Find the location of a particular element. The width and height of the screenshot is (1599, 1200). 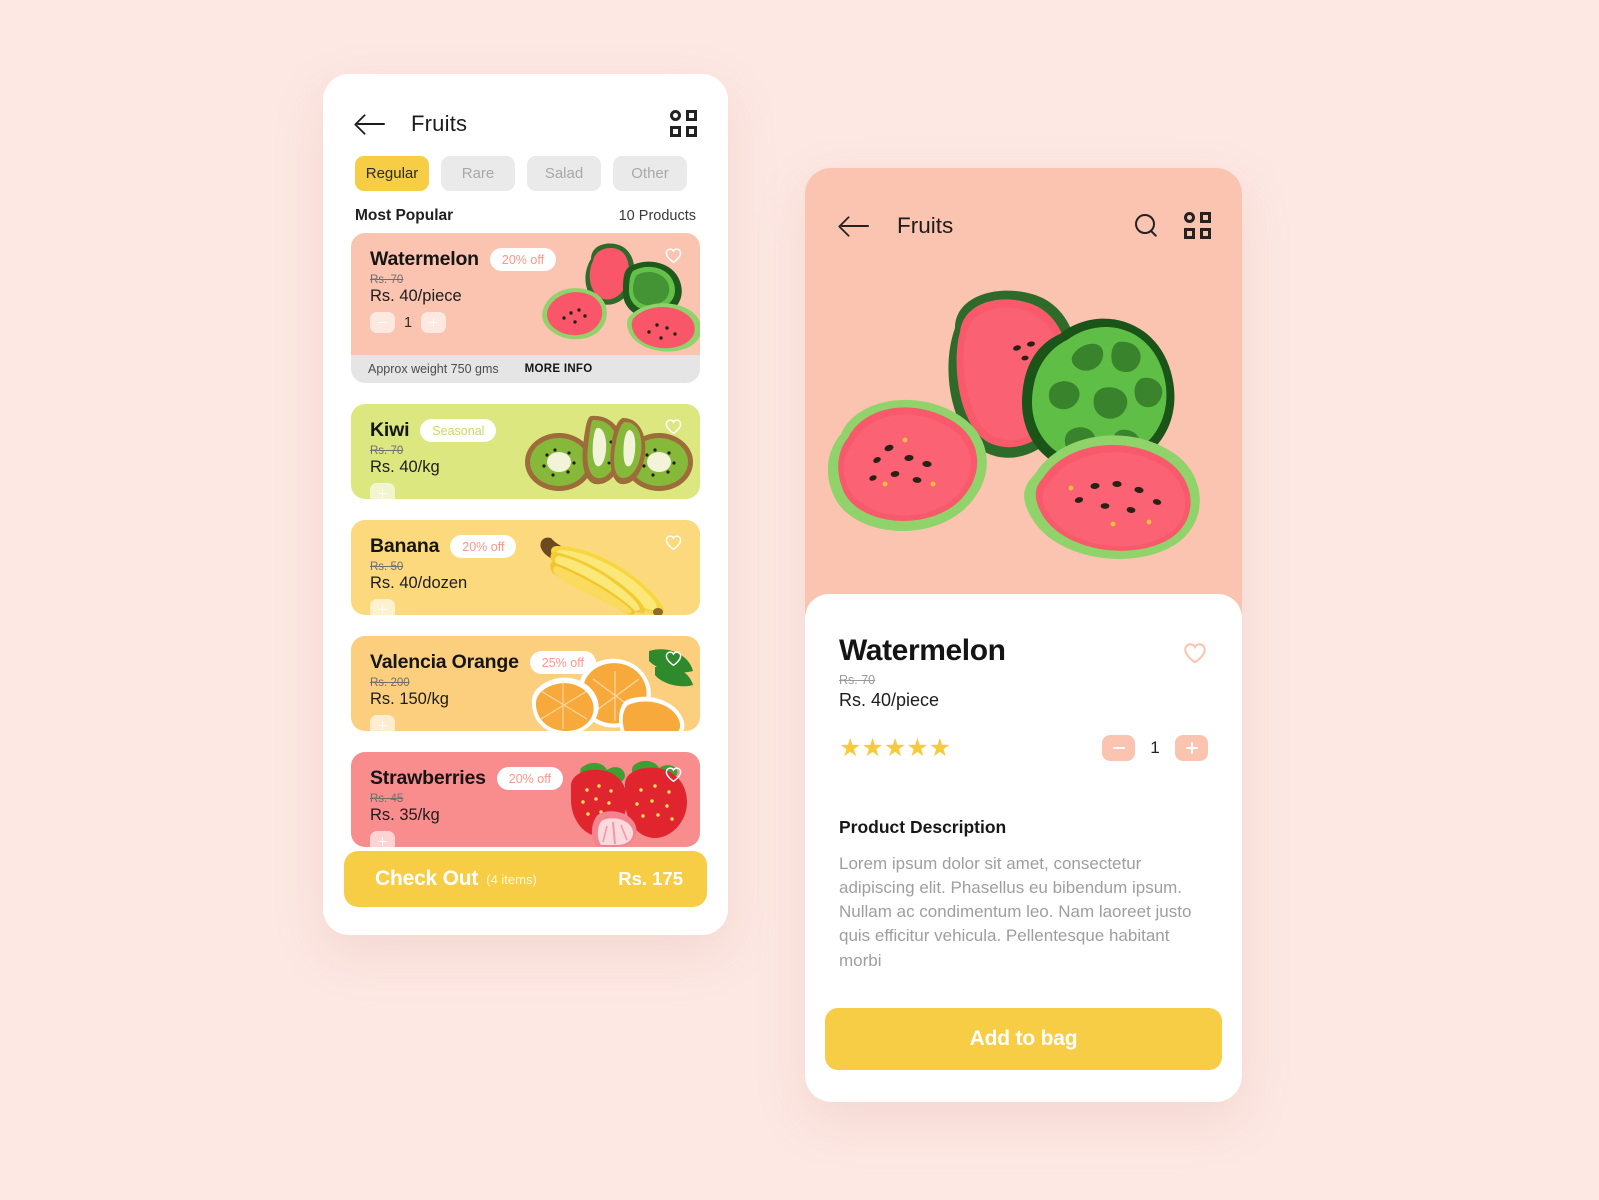

product-name: Banana is located at coordinates (405, 546).